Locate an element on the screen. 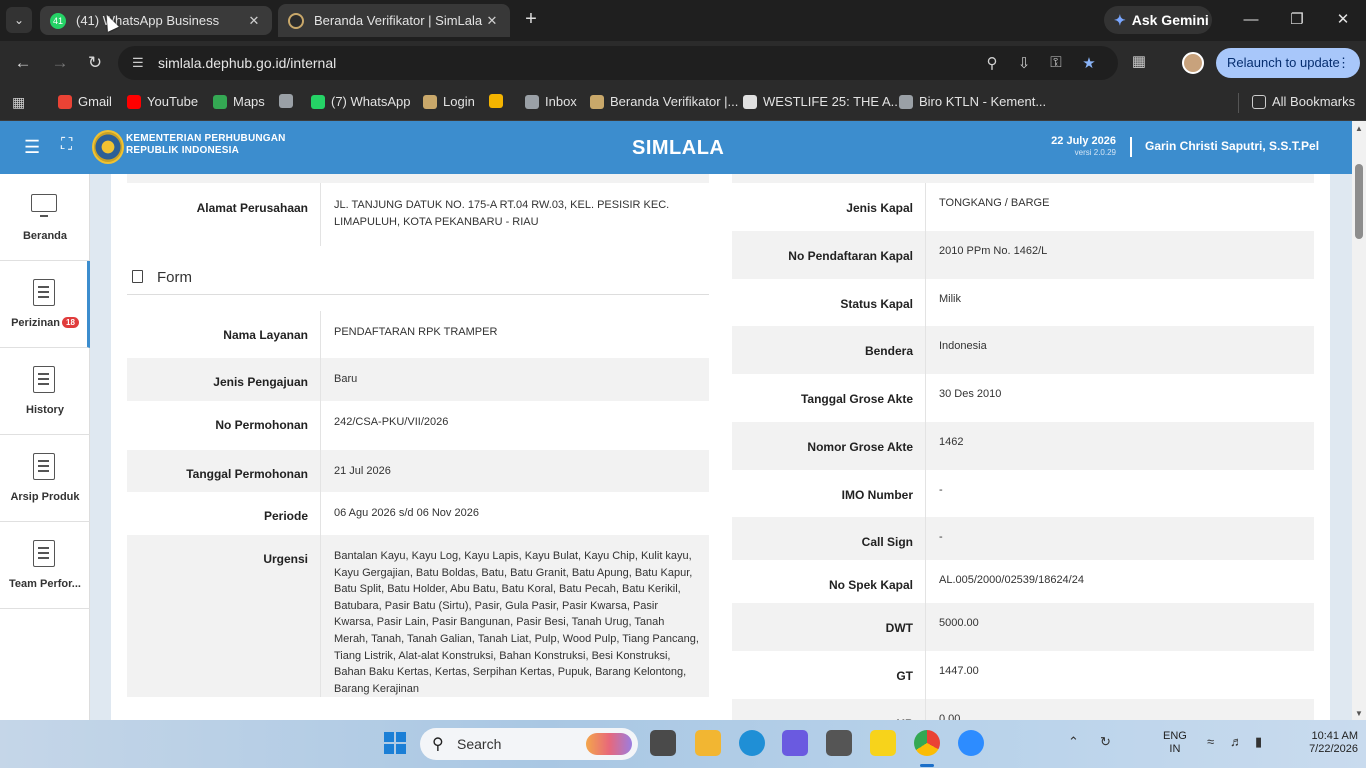  hamburger-menu-icon: ☰ is located at coordinates (32, 147).